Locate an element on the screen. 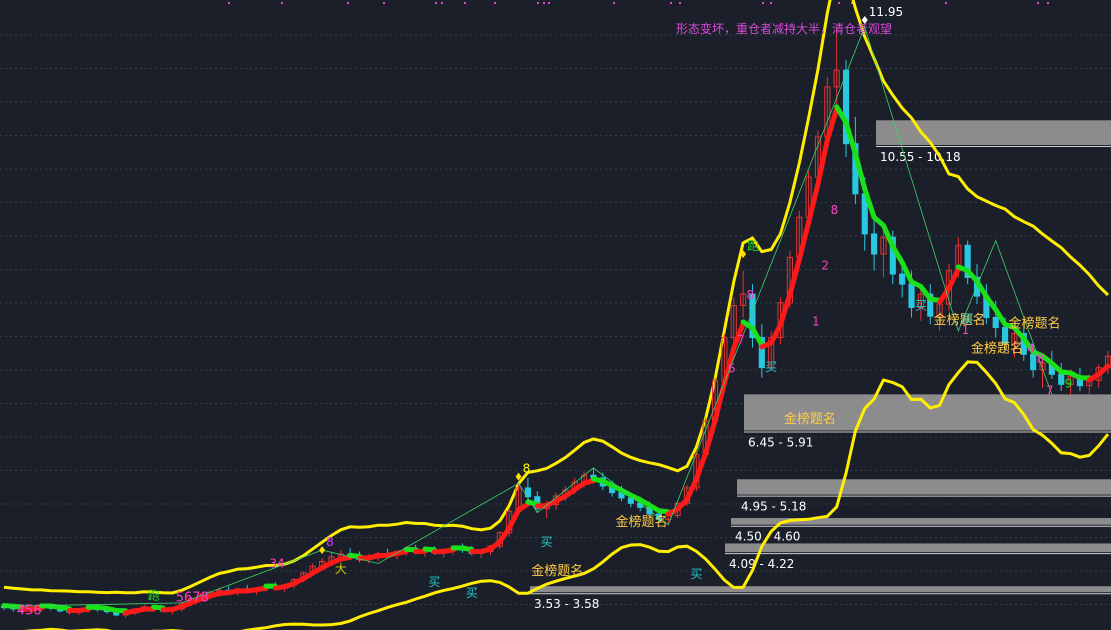 The image size is (1111, 630). signal-label: 34 is located at coordinates (276, 564).